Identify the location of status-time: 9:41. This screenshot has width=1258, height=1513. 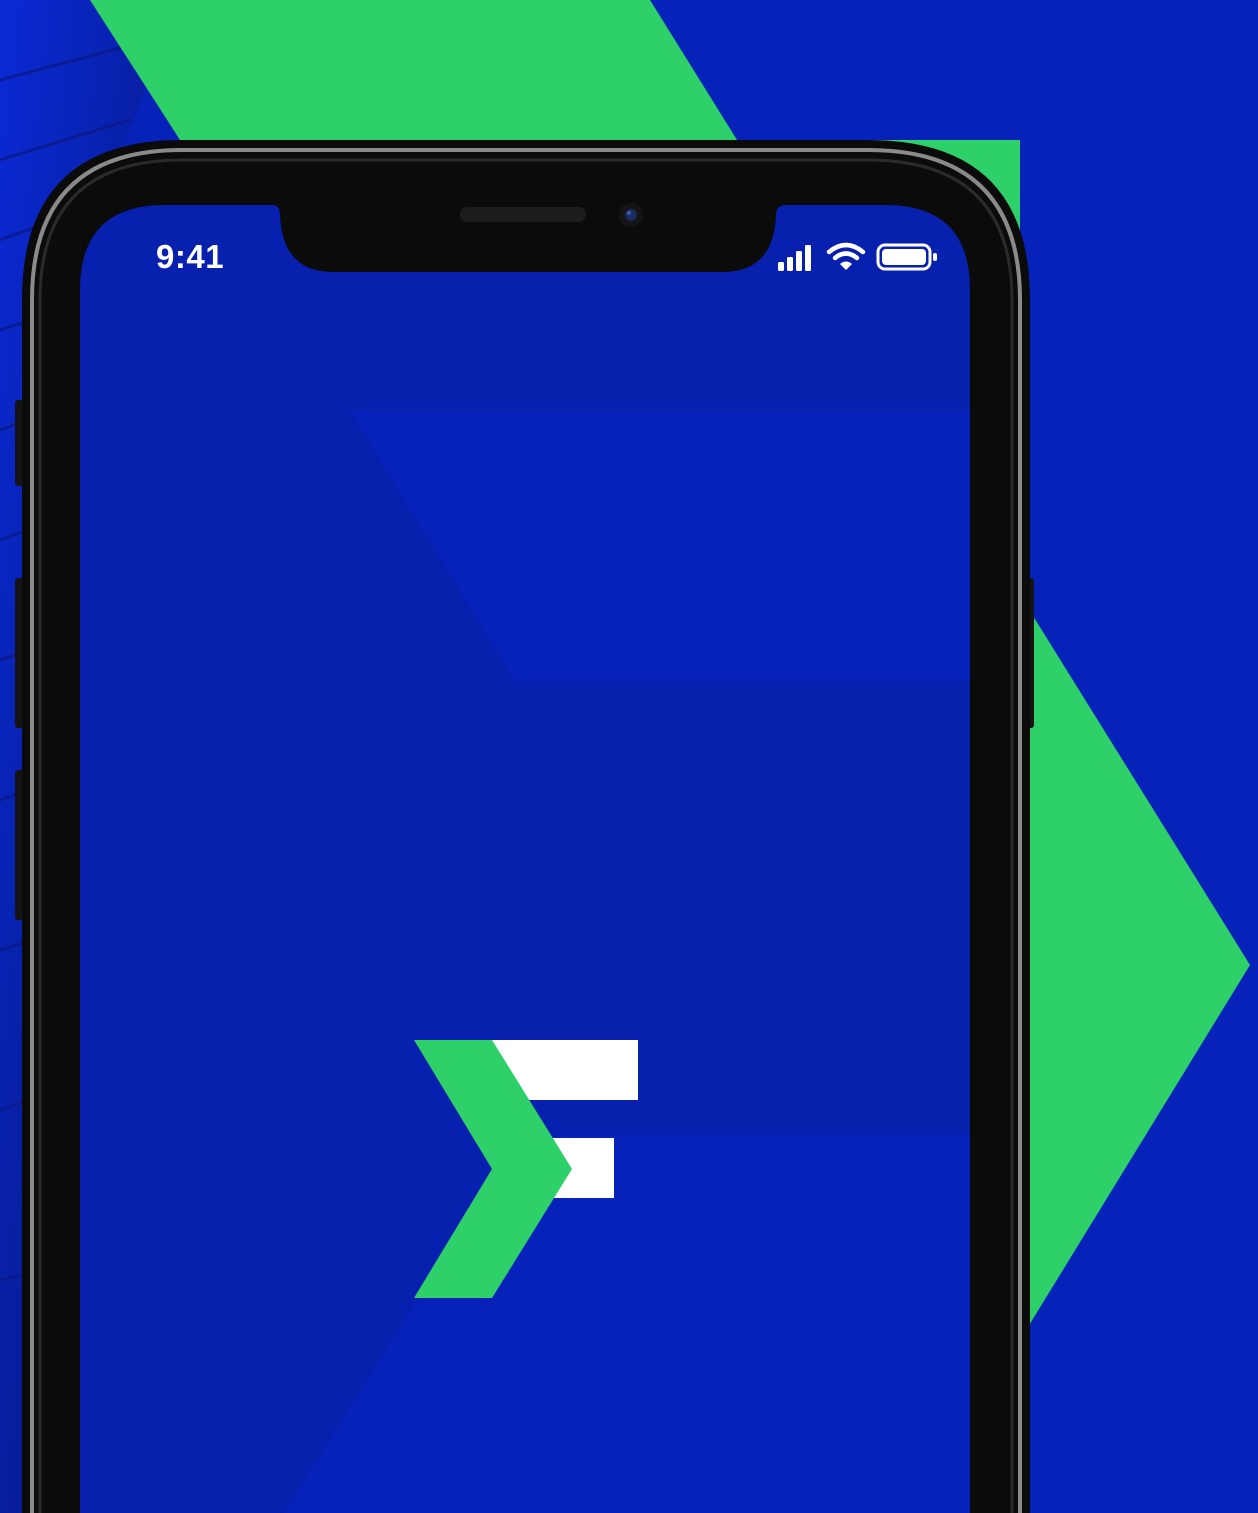
(190, 256).